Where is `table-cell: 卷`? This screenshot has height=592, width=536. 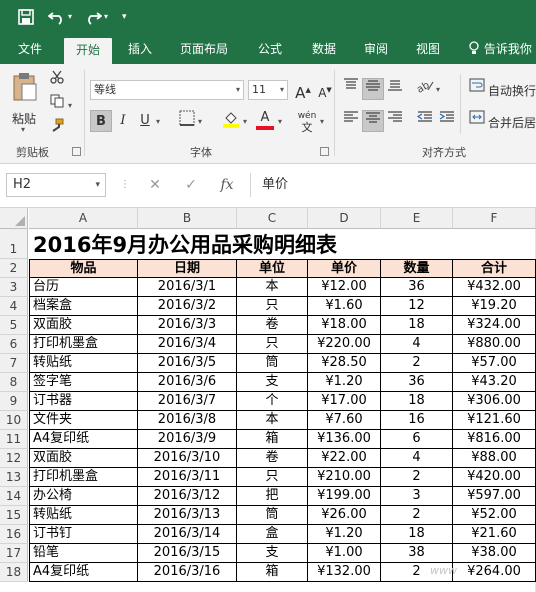
table-cell: 卷 is located at coordinates (272, 458).